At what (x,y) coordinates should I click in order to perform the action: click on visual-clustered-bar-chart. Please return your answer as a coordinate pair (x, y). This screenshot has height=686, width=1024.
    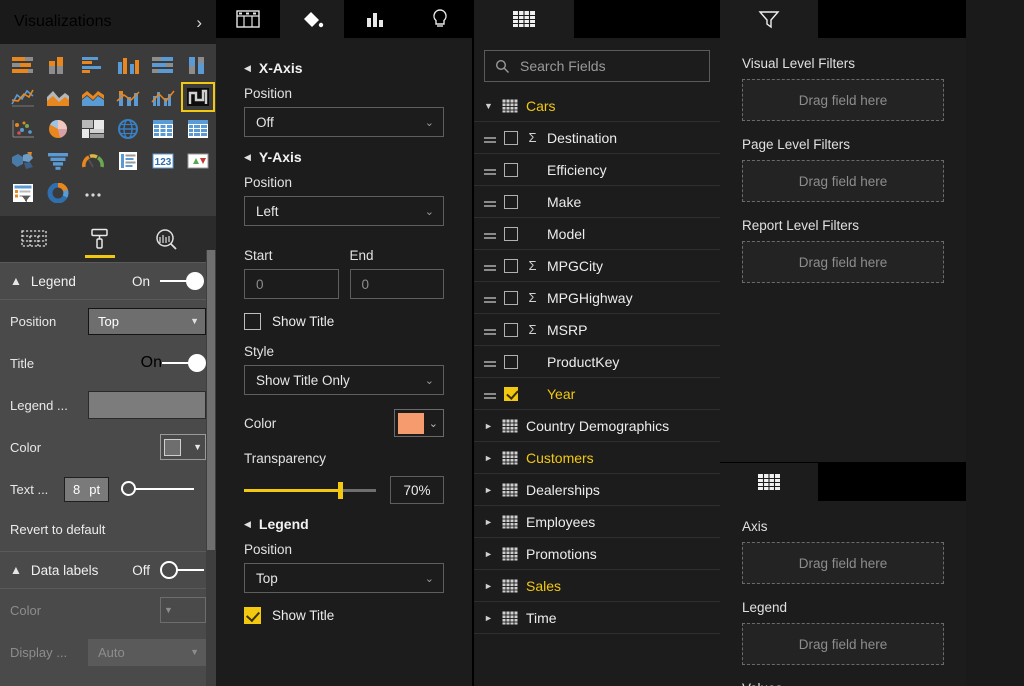
    Looking at the image, I should click on (93, 65).